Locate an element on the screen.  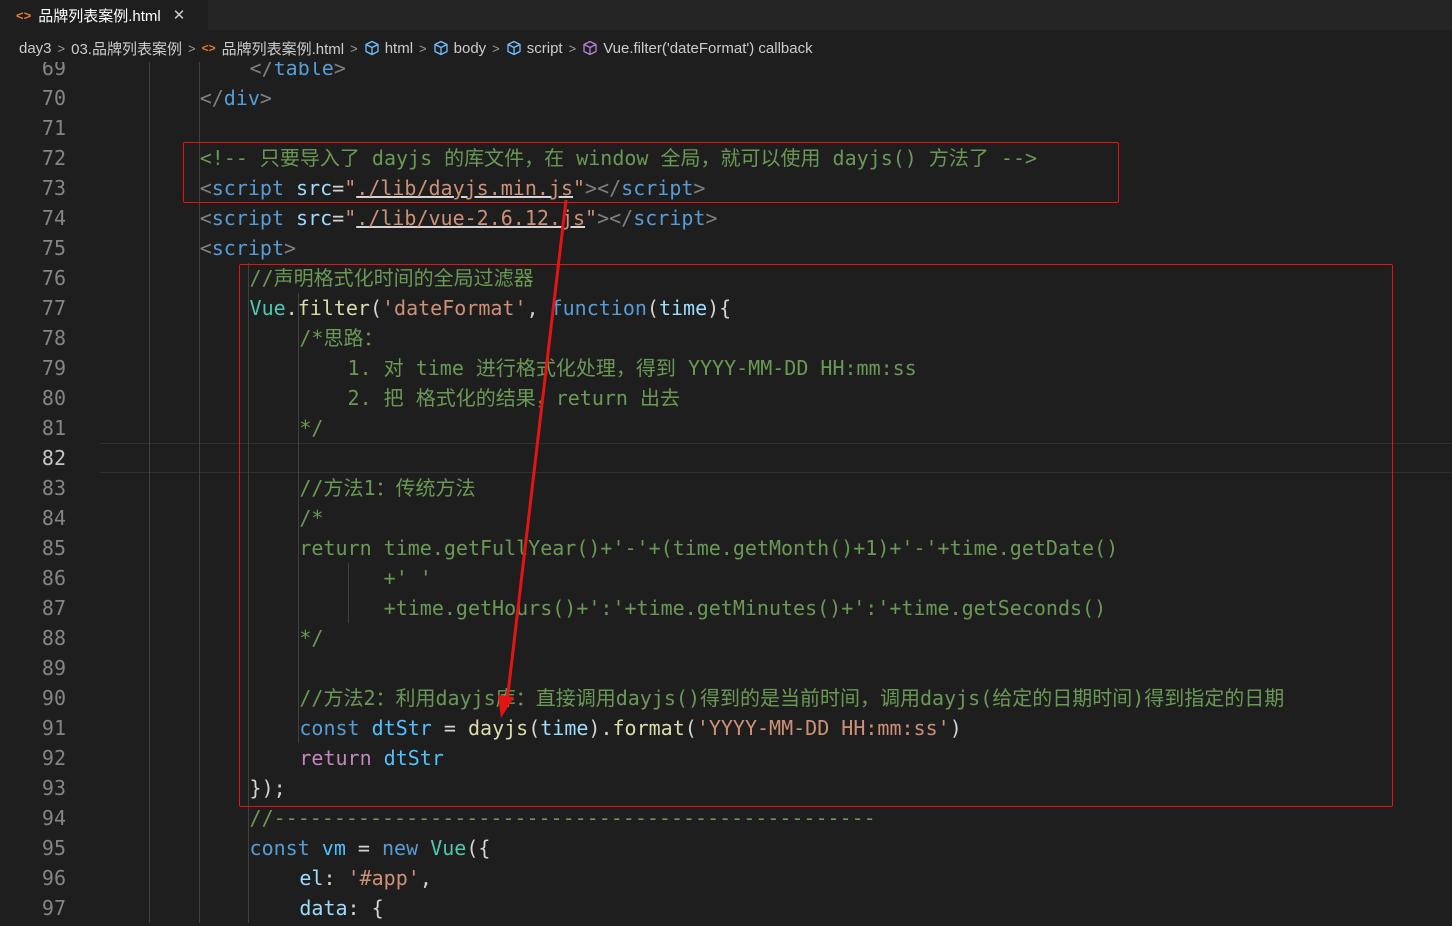
annotation-arrow is located at coordinates (533, 458).